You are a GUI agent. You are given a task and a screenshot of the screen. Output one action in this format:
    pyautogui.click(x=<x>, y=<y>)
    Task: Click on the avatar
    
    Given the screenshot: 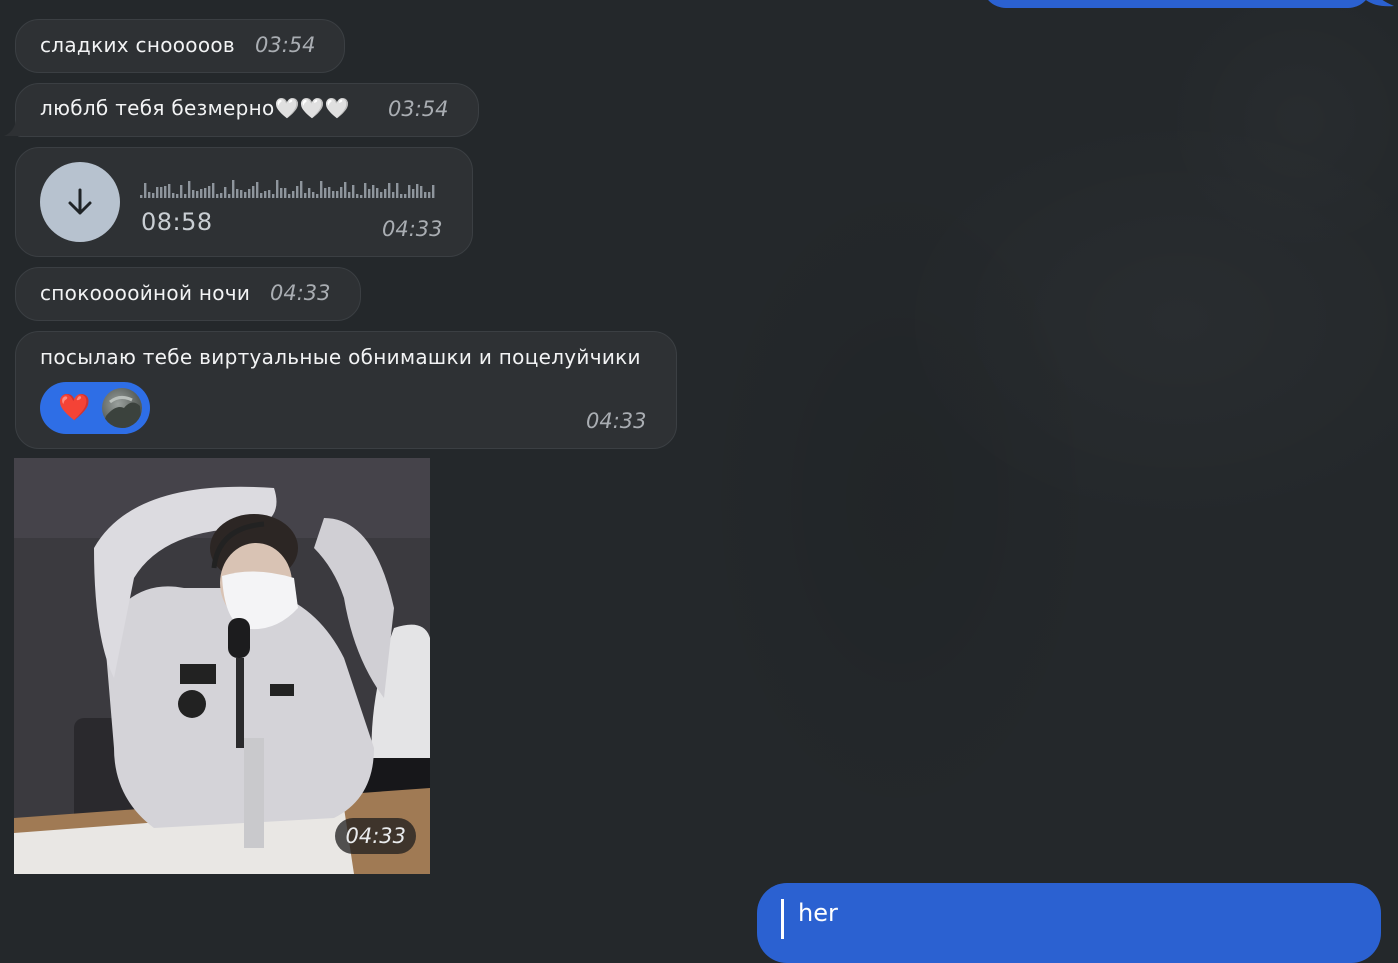 What is the action you would take?
    pyautogui.click(x=122, y=408)
    